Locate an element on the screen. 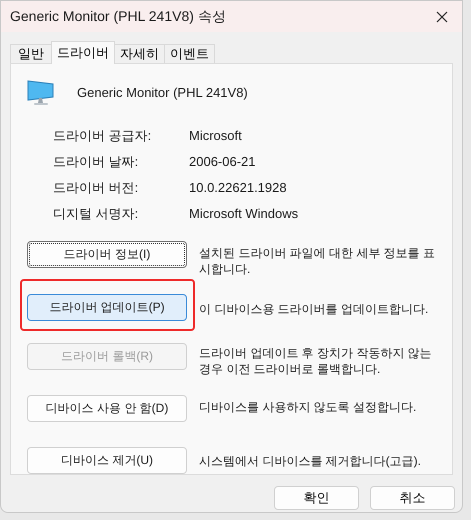 Image resolution: width=471 pixels, height=520 pixels. property-label: 디지털 서명자: is located at coordinates (96, 213).